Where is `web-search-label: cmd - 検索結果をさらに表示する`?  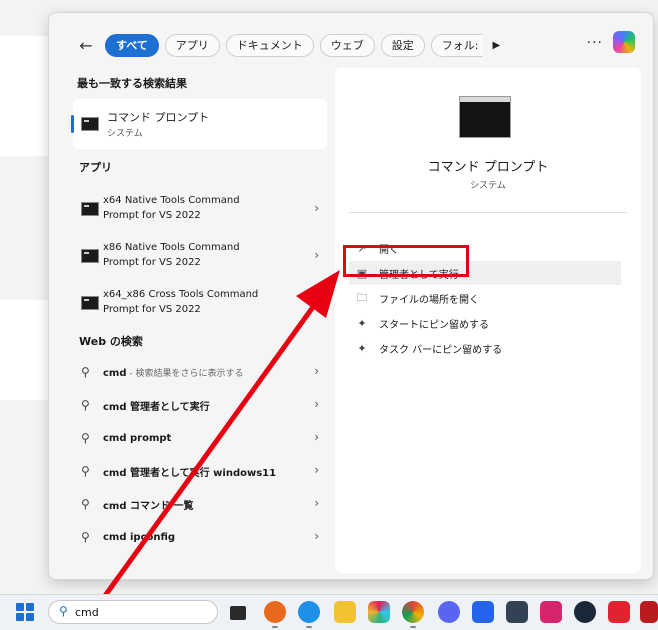
web-search-label: cmd - 検索結果をさらに表示する is located at coordinates (173, 372).